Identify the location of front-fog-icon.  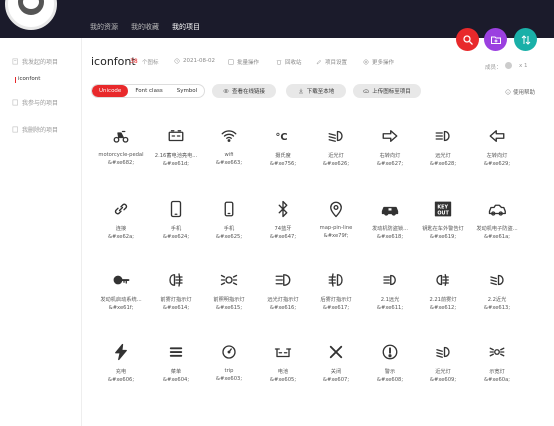
(176, 280).